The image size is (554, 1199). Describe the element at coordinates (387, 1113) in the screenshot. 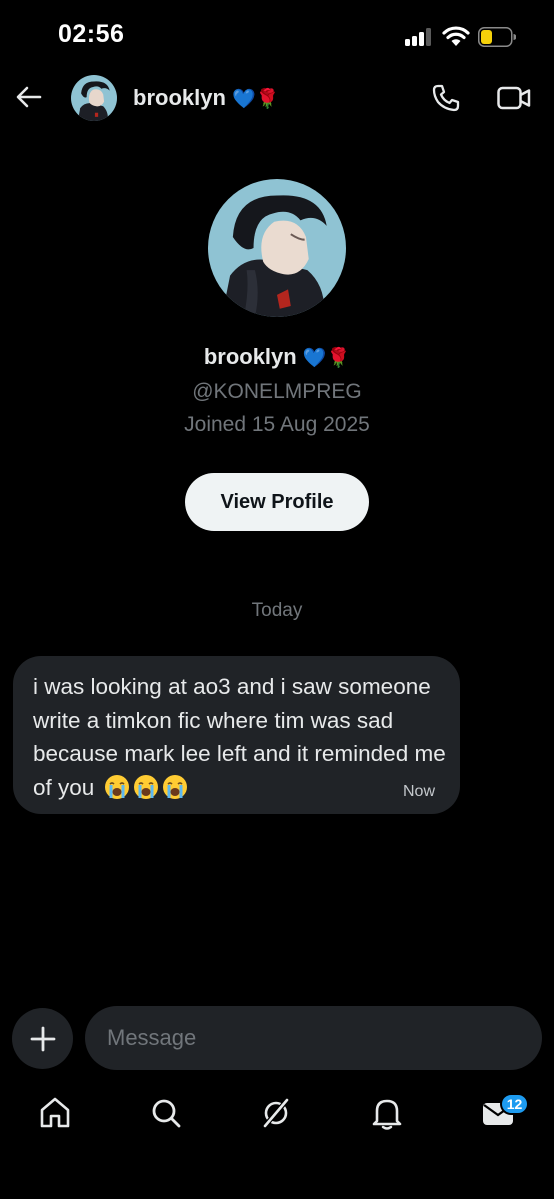

I see `notifications-icon` at that location.